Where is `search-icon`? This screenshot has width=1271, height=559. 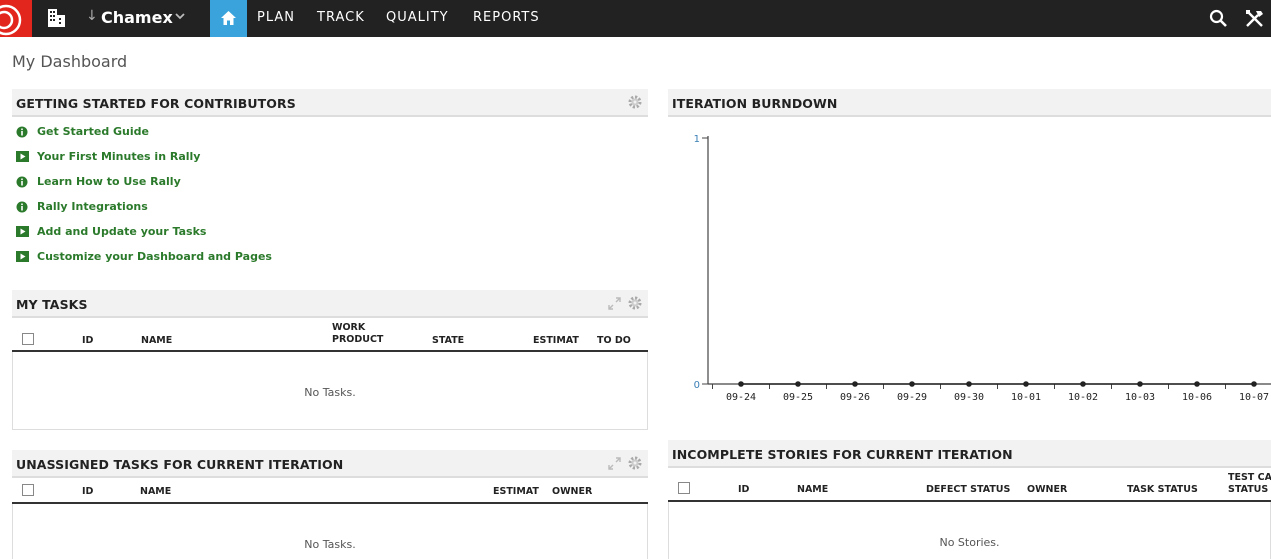
search-icon is located at coordinates (1218, 18).